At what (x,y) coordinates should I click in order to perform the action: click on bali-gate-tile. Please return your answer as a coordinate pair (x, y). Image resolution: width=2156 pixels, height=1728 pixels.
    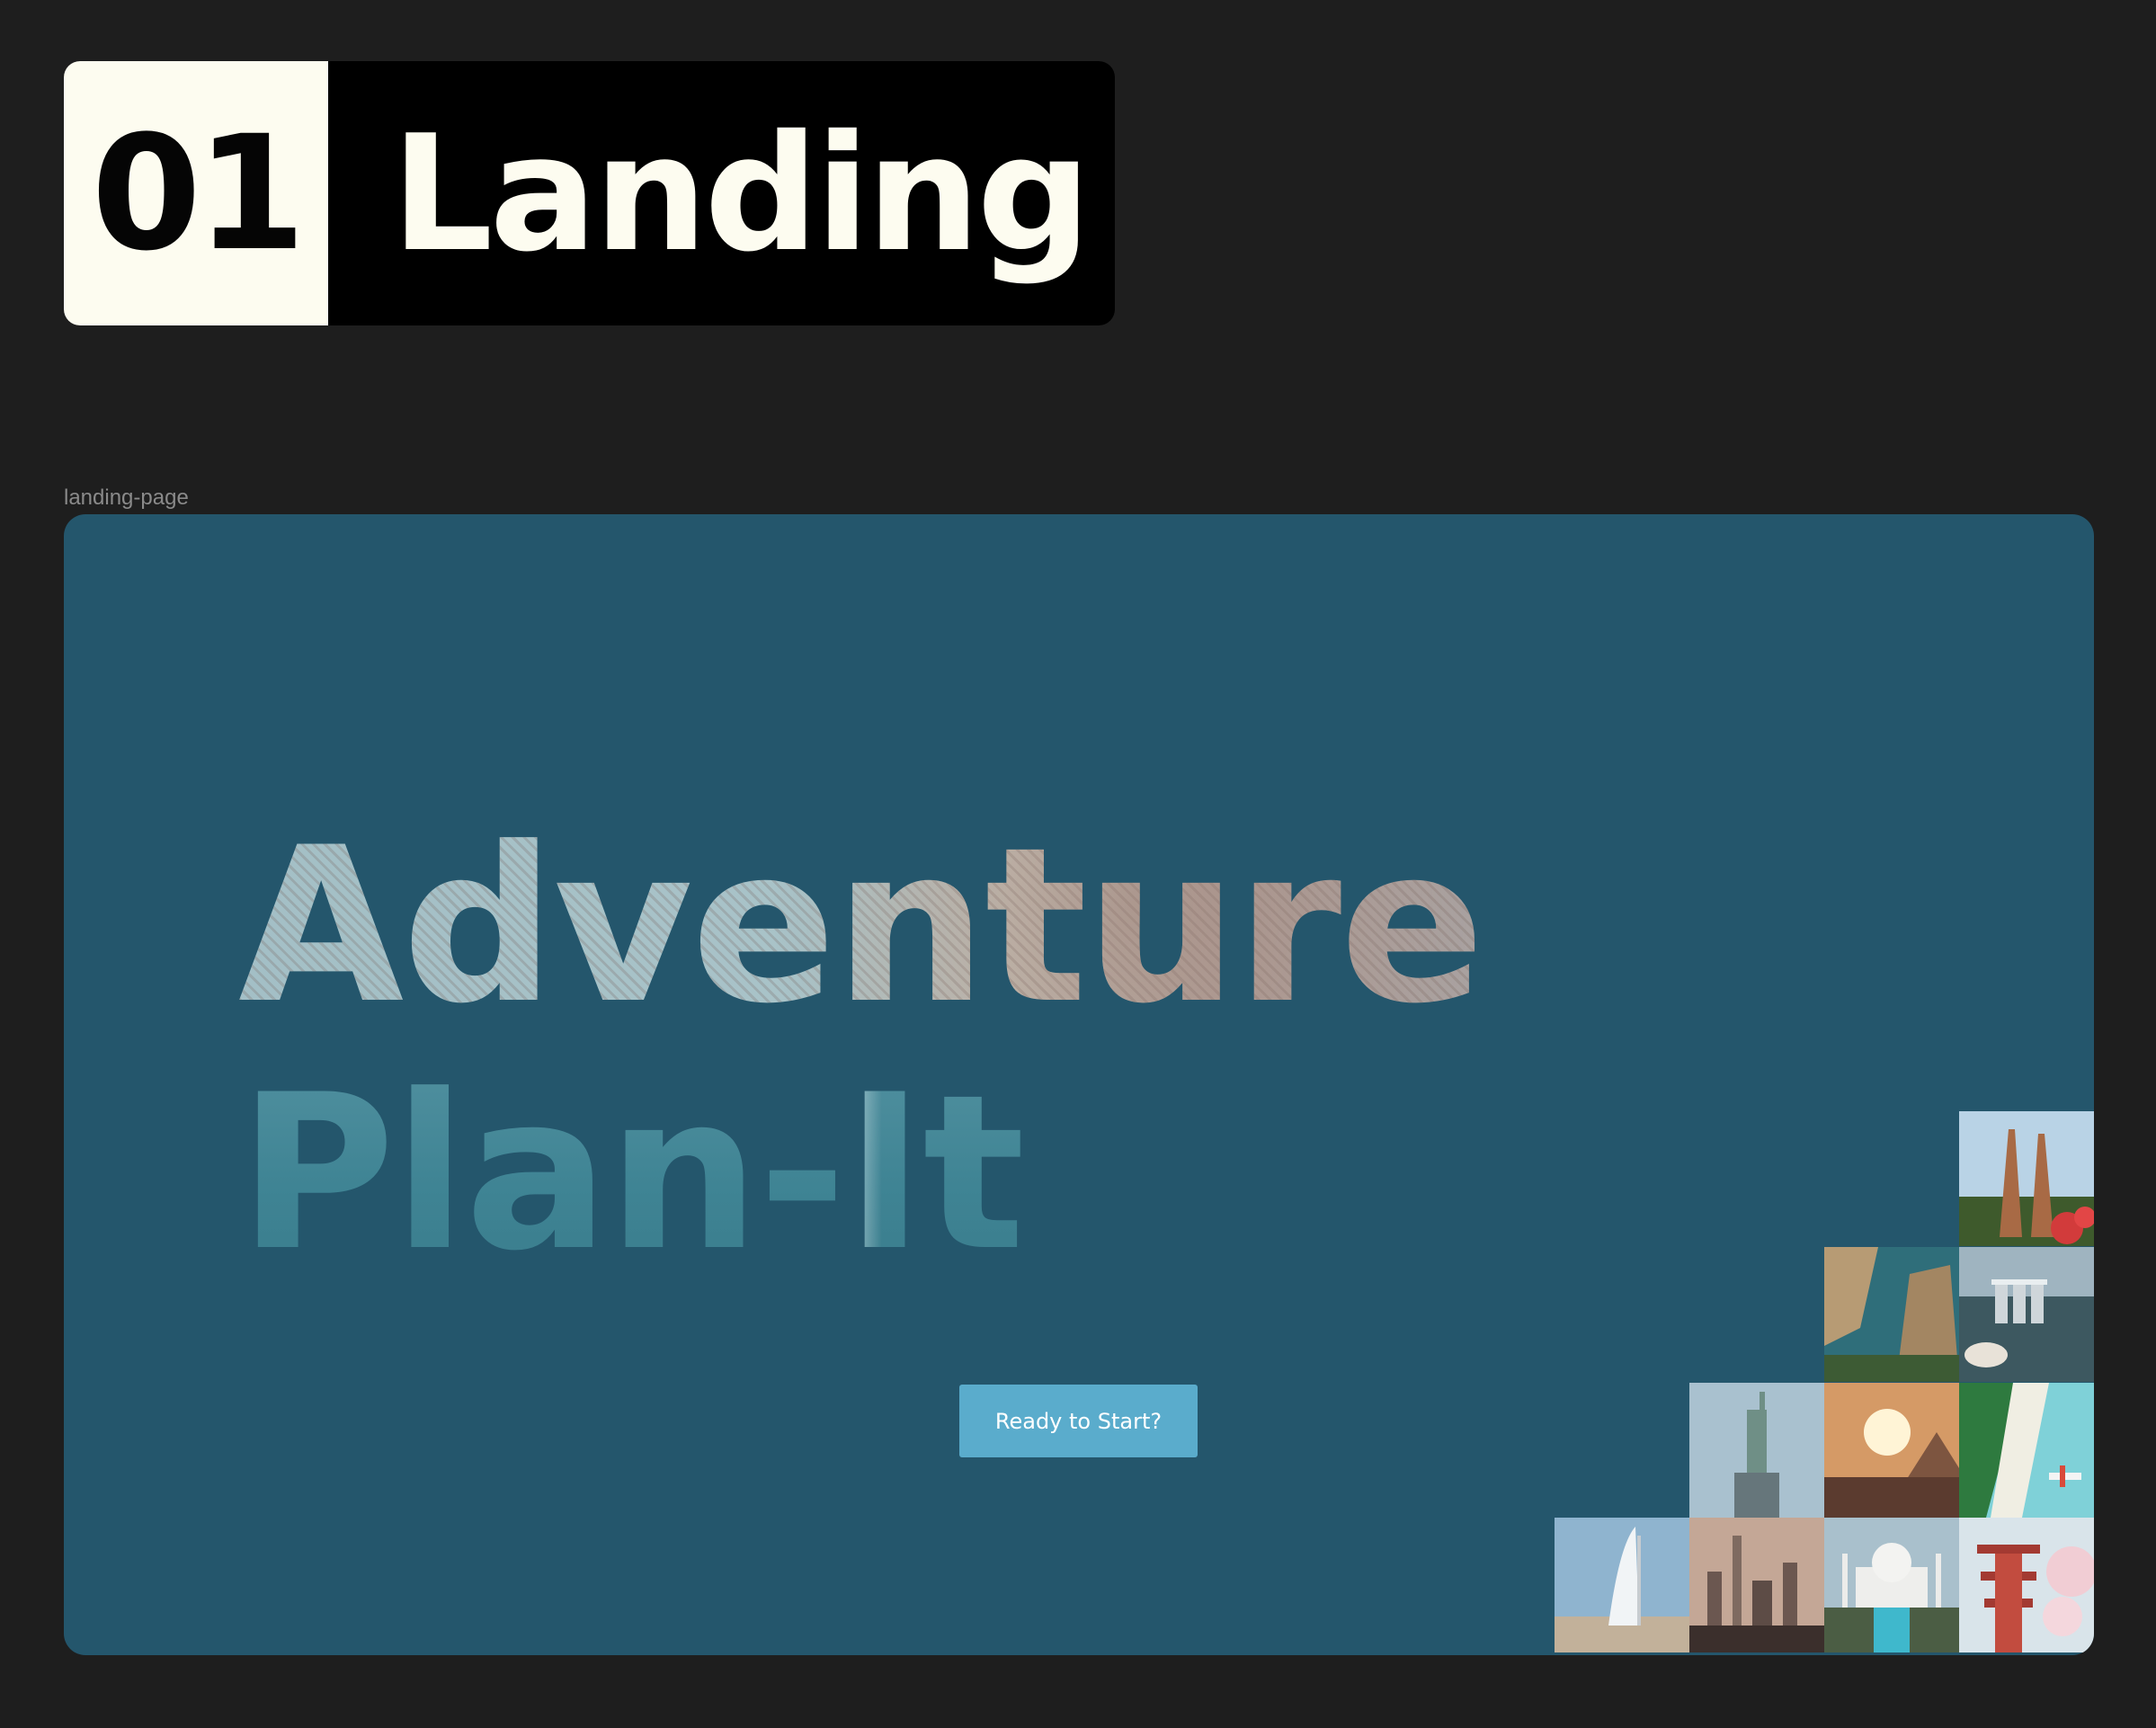
    Looking at the image, I should click on (2027, 1178).